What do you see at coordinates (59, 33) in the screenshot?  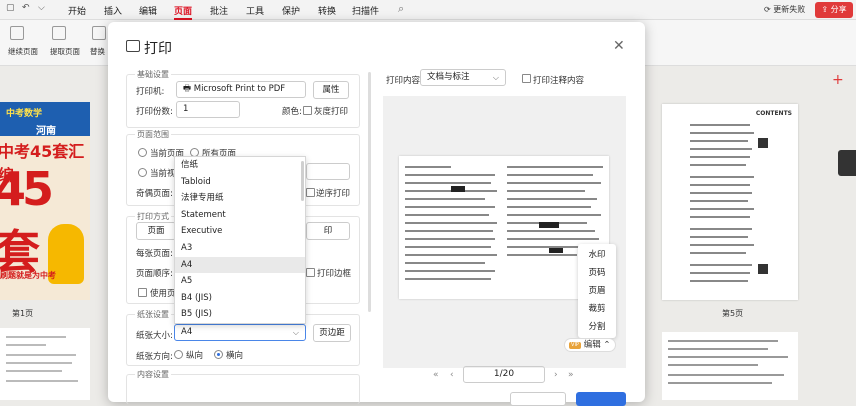 I see `extract-page-icon` at bounding box center [59, 33].